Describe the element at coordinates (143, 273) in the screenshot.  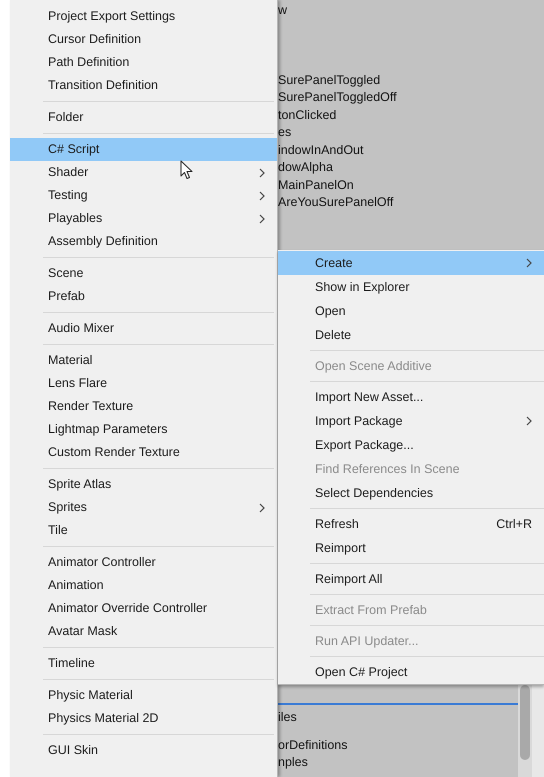
I see `menu-item: Scene` at that location.